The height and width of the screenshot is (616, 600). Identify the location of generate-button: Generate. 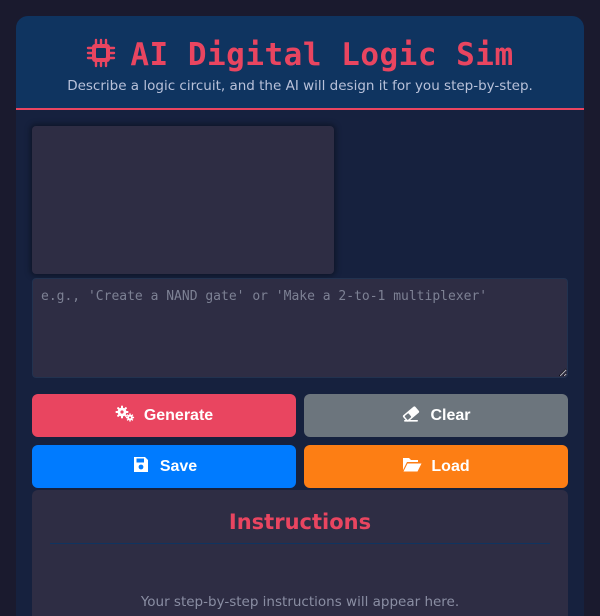
(164, 415).